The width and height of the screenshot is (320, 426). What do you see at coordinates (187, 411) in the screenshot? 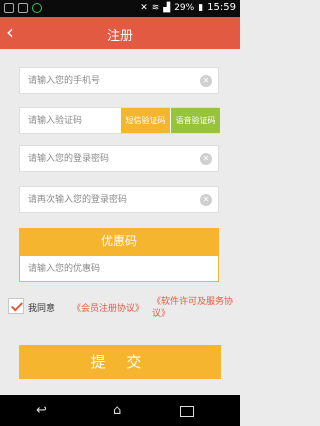
I see `nav-recent-icon` at bounding box center [187, 411].